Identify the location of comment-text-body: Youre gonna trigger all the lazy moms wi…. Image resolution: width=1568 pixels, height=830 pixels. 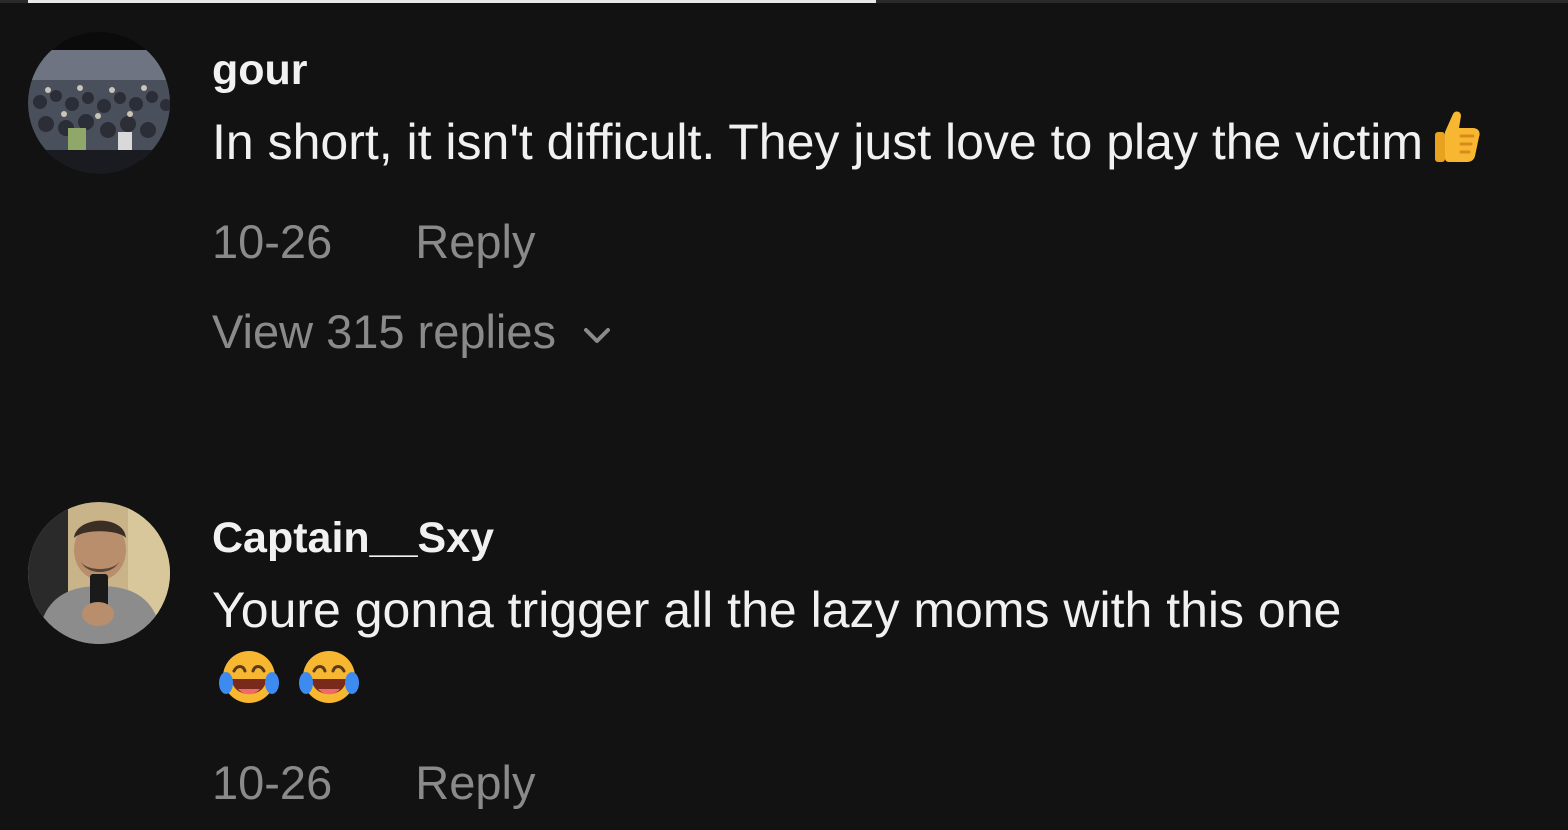
(777, 610).